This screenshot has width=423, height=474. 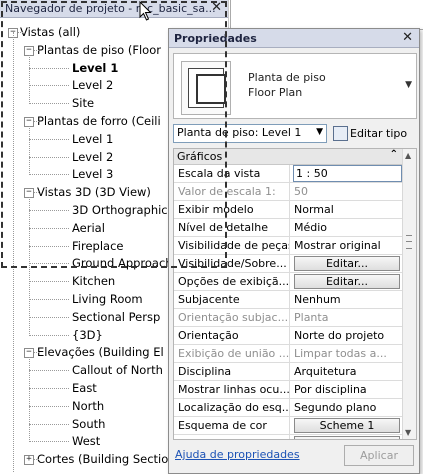 I want to click on tree-item: Cortes (Building Sectio, so click(x=102, y=459).